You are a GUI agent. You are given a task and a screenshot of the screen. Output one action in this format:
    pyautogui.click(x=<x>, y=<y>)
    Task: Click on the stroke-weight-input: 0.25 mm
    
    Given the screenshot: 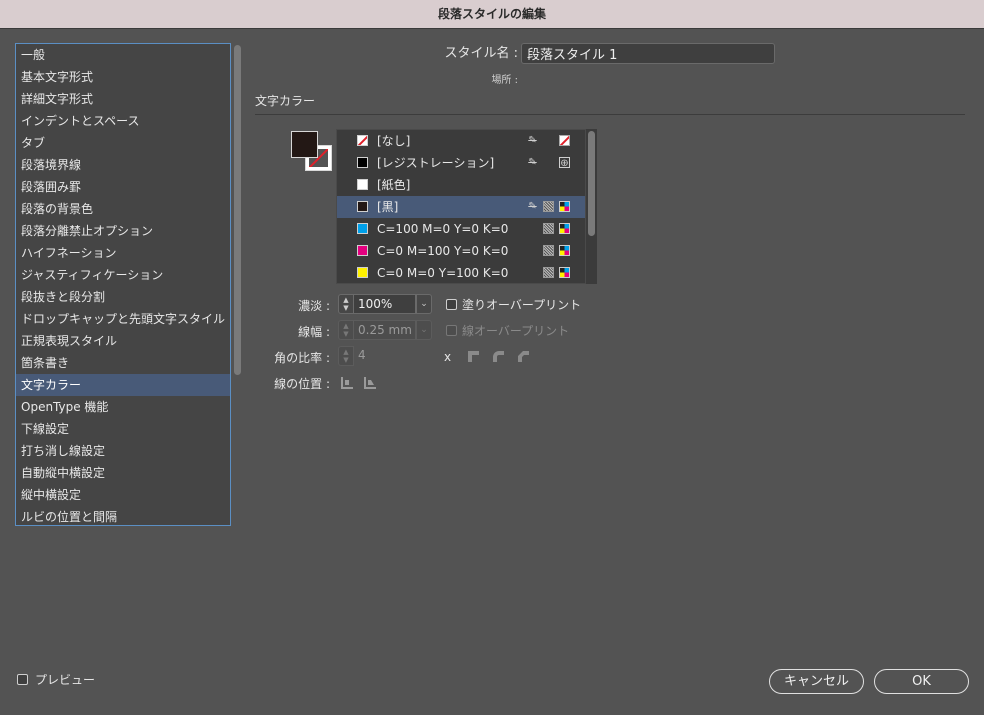 What is the action you would take?
    pyautogui.click(x=385, y=330)
    